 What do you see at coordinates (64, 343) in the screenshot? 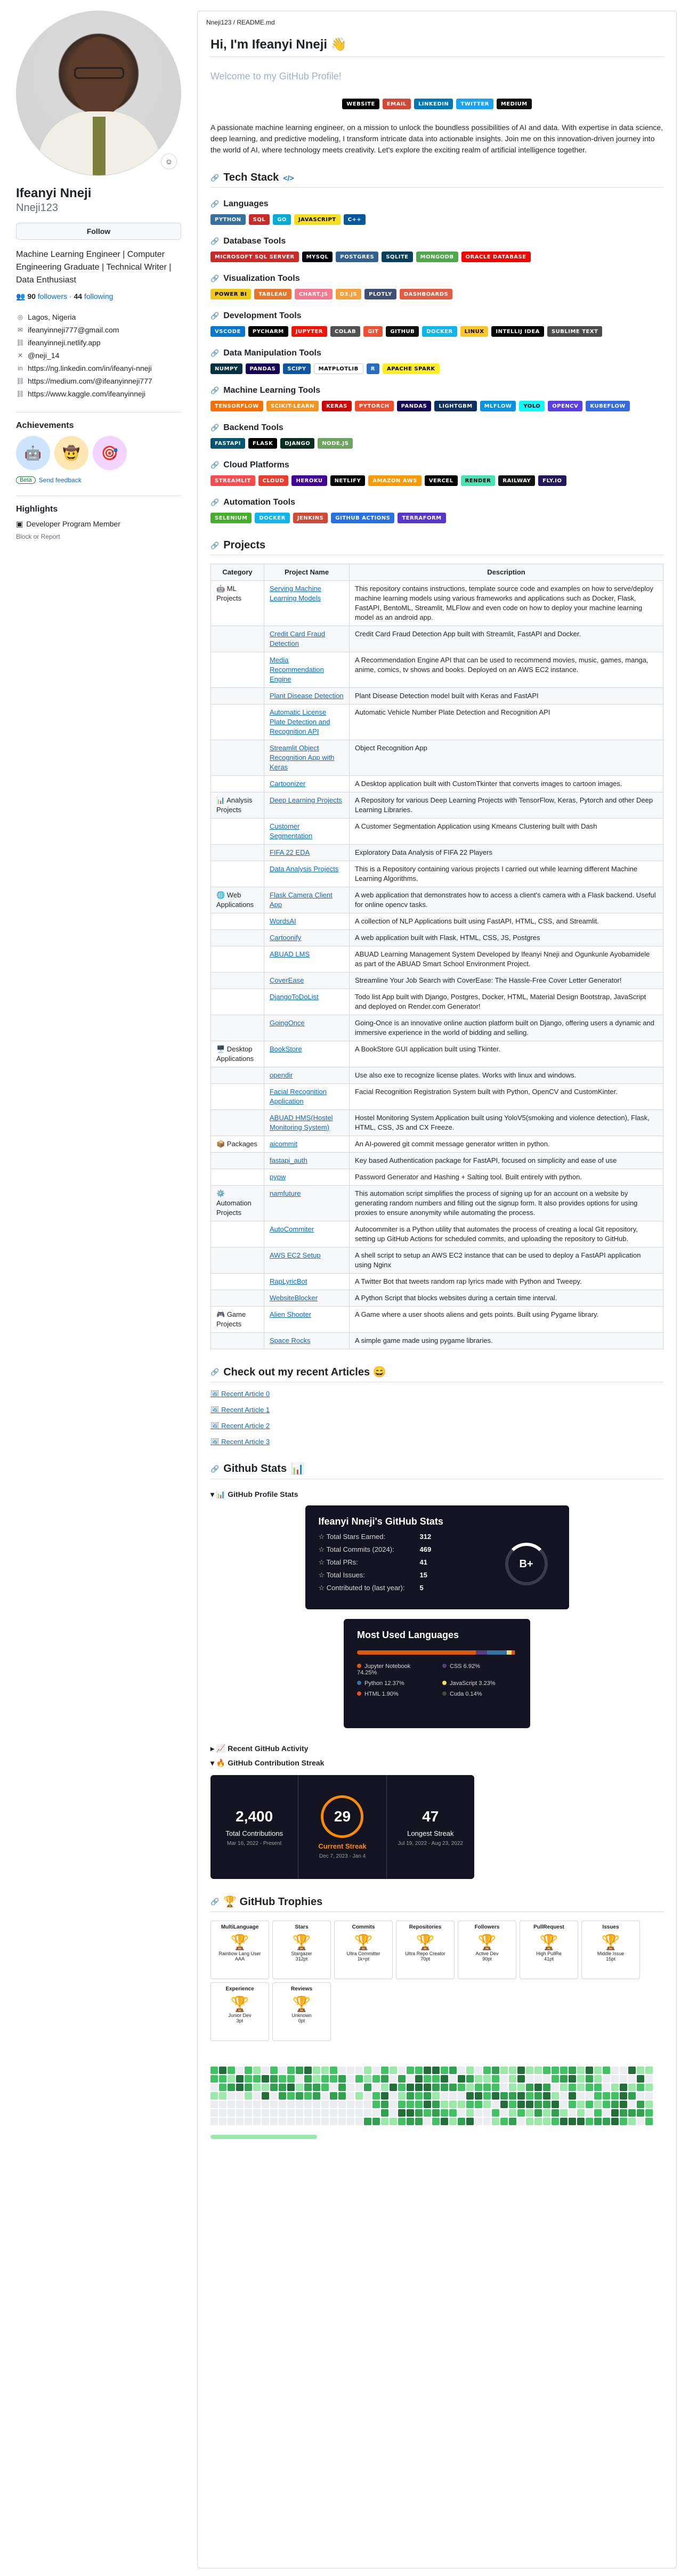
I see `vcard-text: ifeanyinneji.netlify.app` at bounding box center [64, 343].